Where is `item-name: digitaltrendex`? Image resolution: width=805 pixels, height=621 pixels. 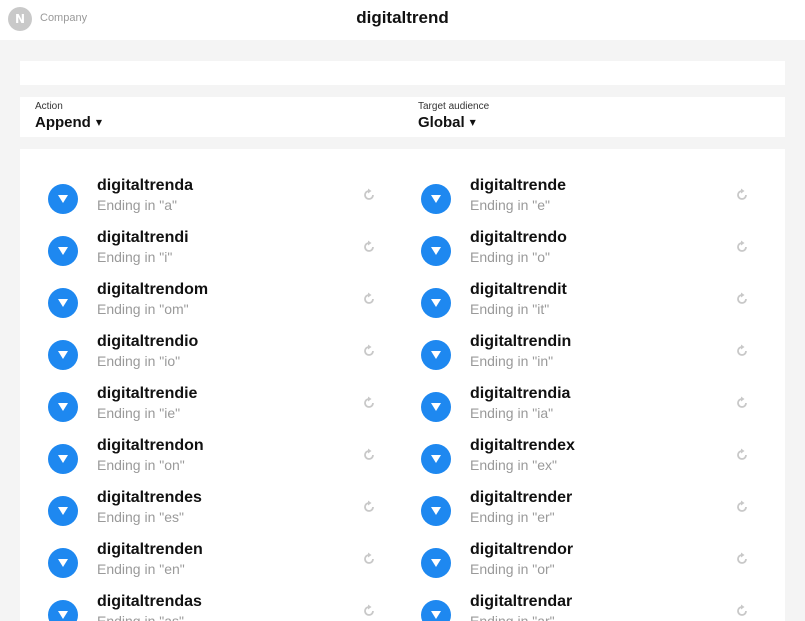
item-name: digitaltrendex is located at coordinates (522, 445).